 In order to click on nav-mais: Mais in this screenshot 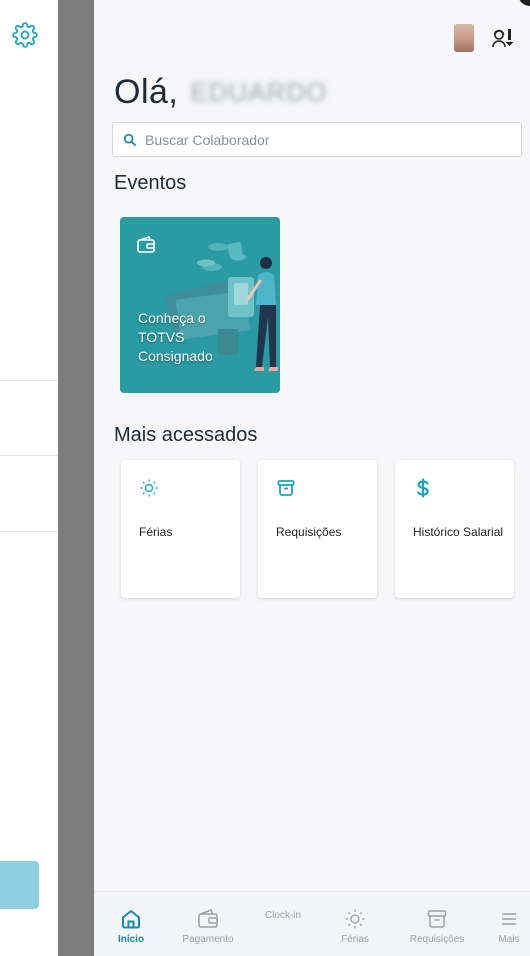, I will do `click(509, 924)`.